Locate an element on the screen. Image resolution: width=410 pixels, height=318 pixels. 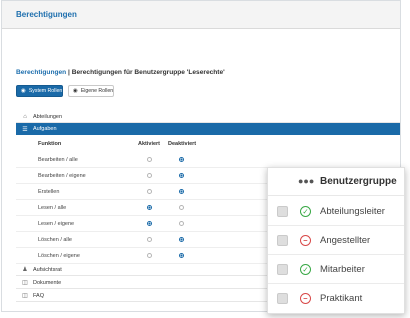
page-title: Berechtigungen is located at coordinates (46, 14).